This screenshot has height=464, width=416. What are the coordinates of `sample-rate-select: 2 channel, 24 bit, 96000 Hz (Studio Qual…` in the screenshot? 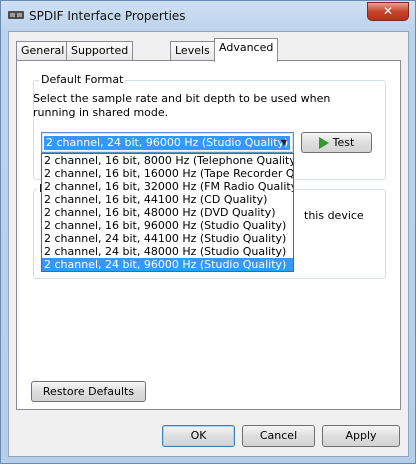 It's located at (167, 142).